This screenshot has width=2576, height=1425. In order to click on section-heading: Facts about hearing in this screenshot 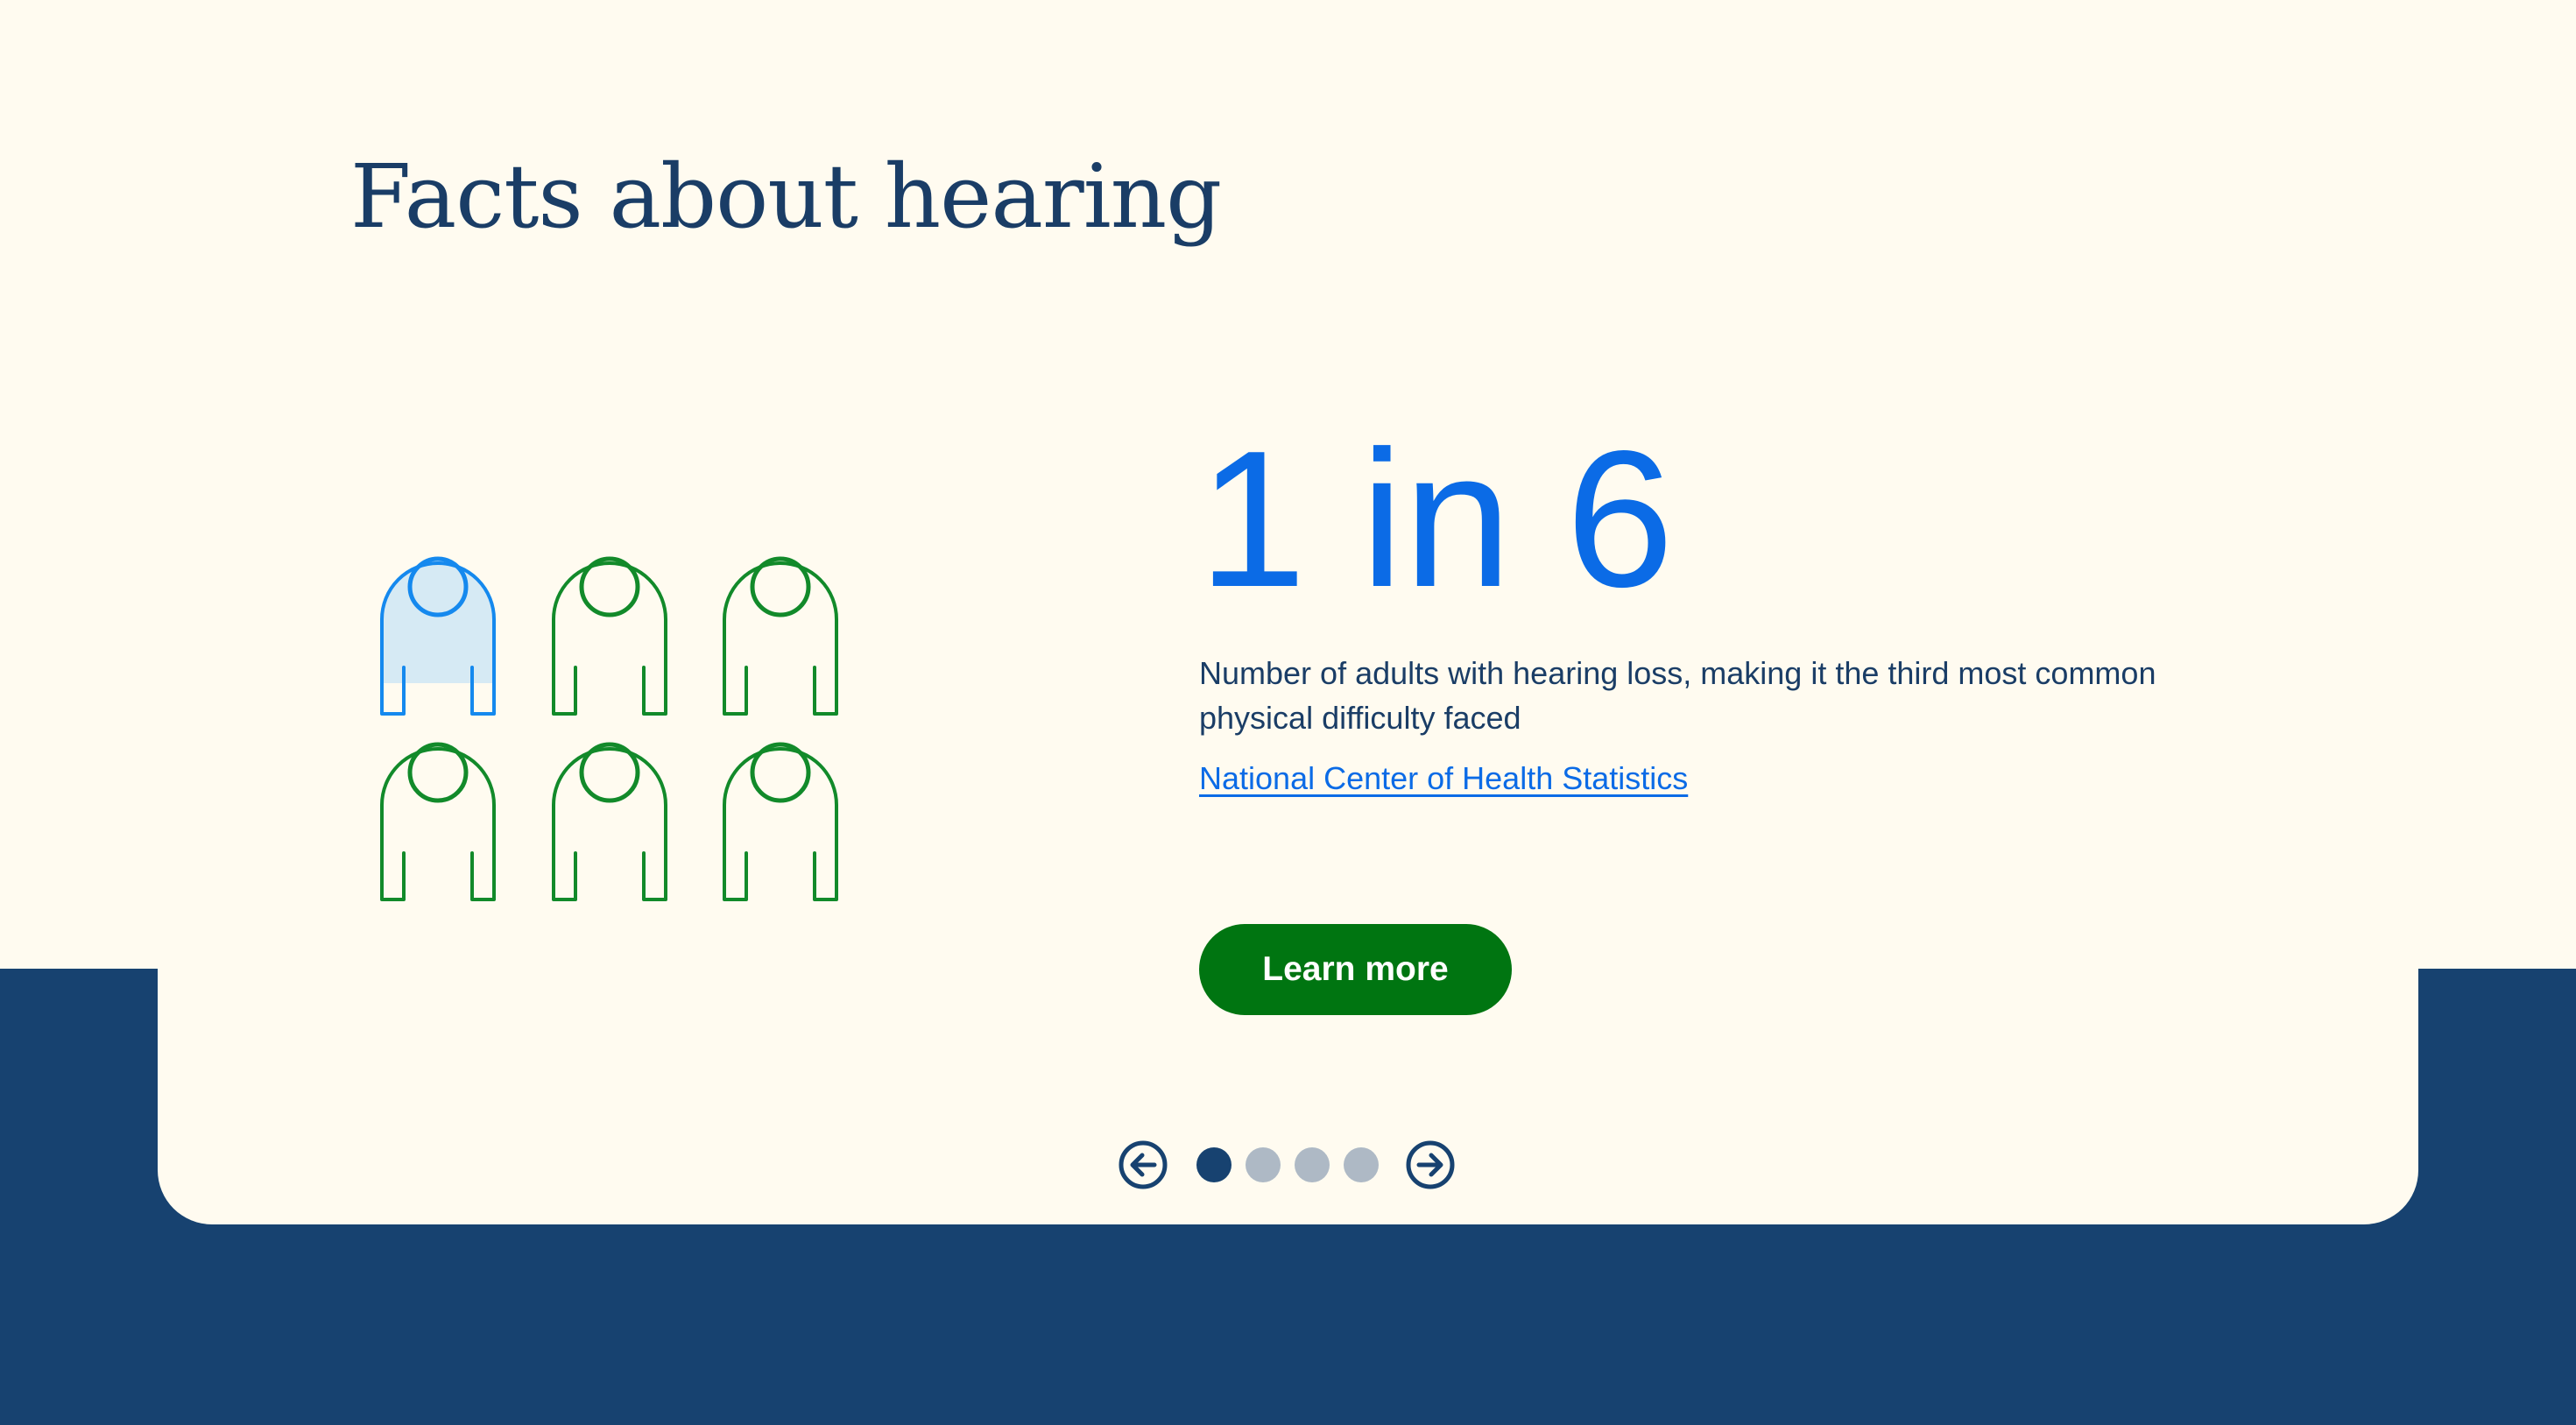, I will do `click(786, 196)`.